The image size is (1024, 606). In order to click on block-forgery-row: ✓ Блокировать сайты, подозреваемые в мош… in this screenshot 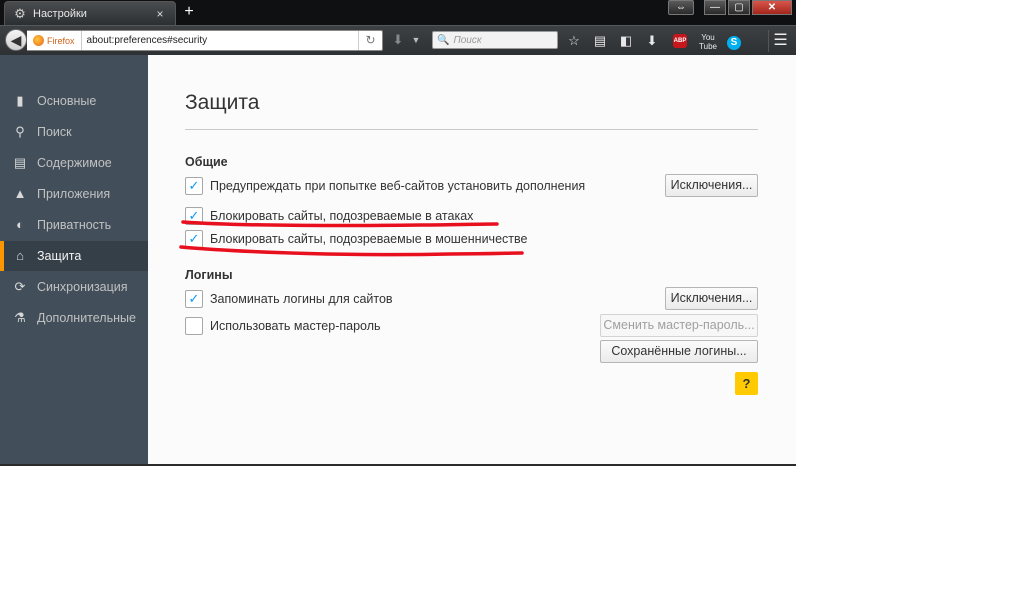, I will do `click(356, 239)`.